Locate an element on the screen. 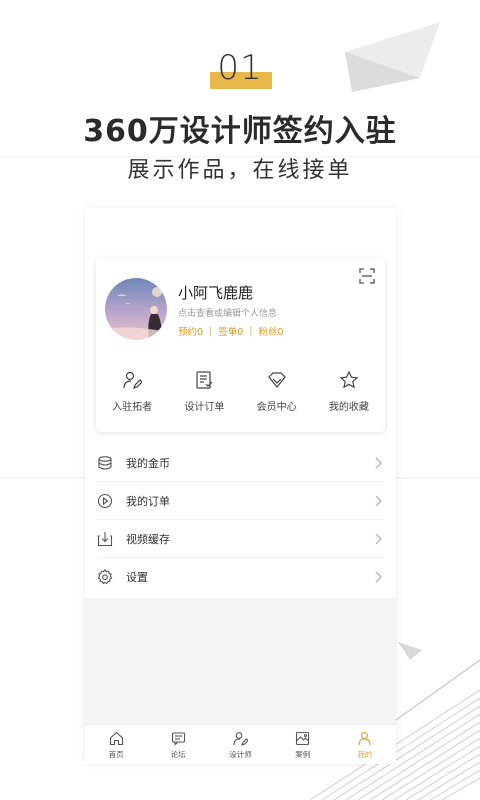 The image size is (480, 800). hero-number-block: 01 is located at coordinates (240, 72).